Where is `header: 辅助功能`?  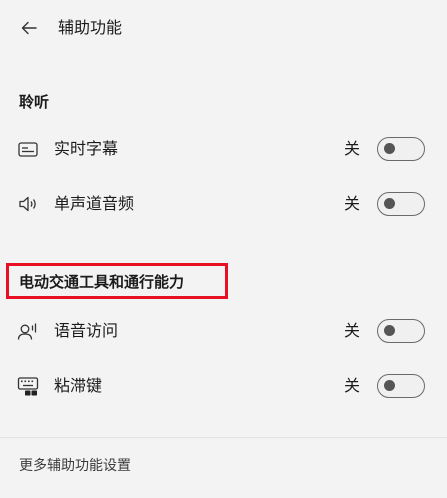
header: 辅助功能 is located at coordinates (223, 28).